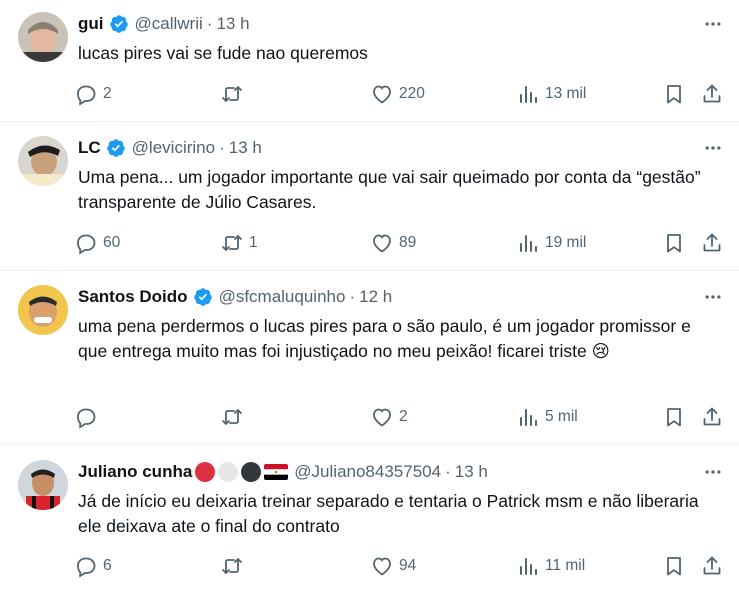  I want to click on views-count: 11 mil, so click(565, 565).